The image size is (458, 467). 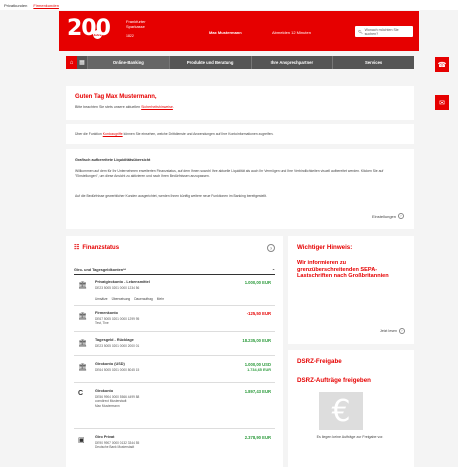 What do you see at coordinates (116, 97) in the screenshot?
I see `greeting-title: Guten Tag Max Mustermann,` at bounding box center [116, 97].